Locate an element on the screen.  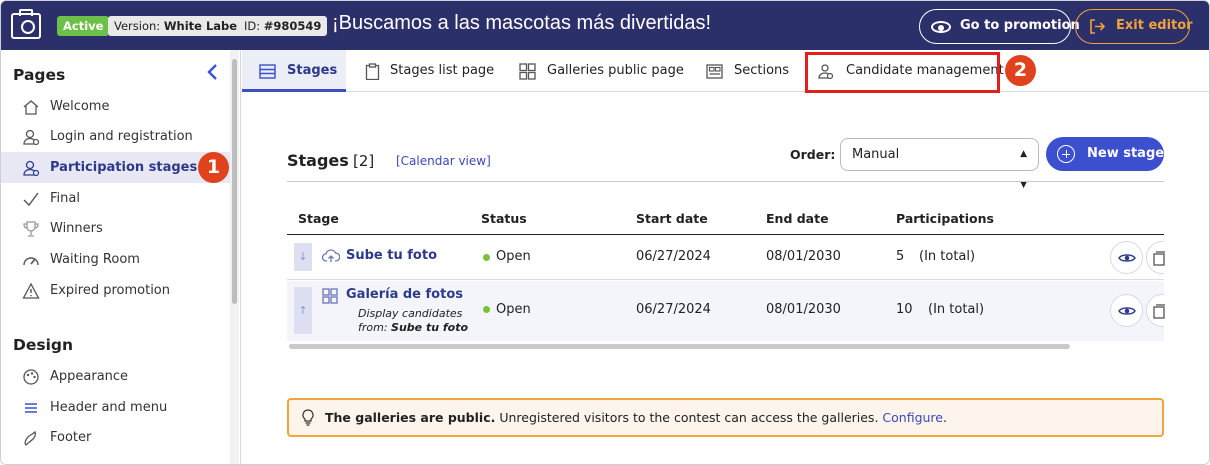
tab-label: Stages is located at coordinates (312, 70).